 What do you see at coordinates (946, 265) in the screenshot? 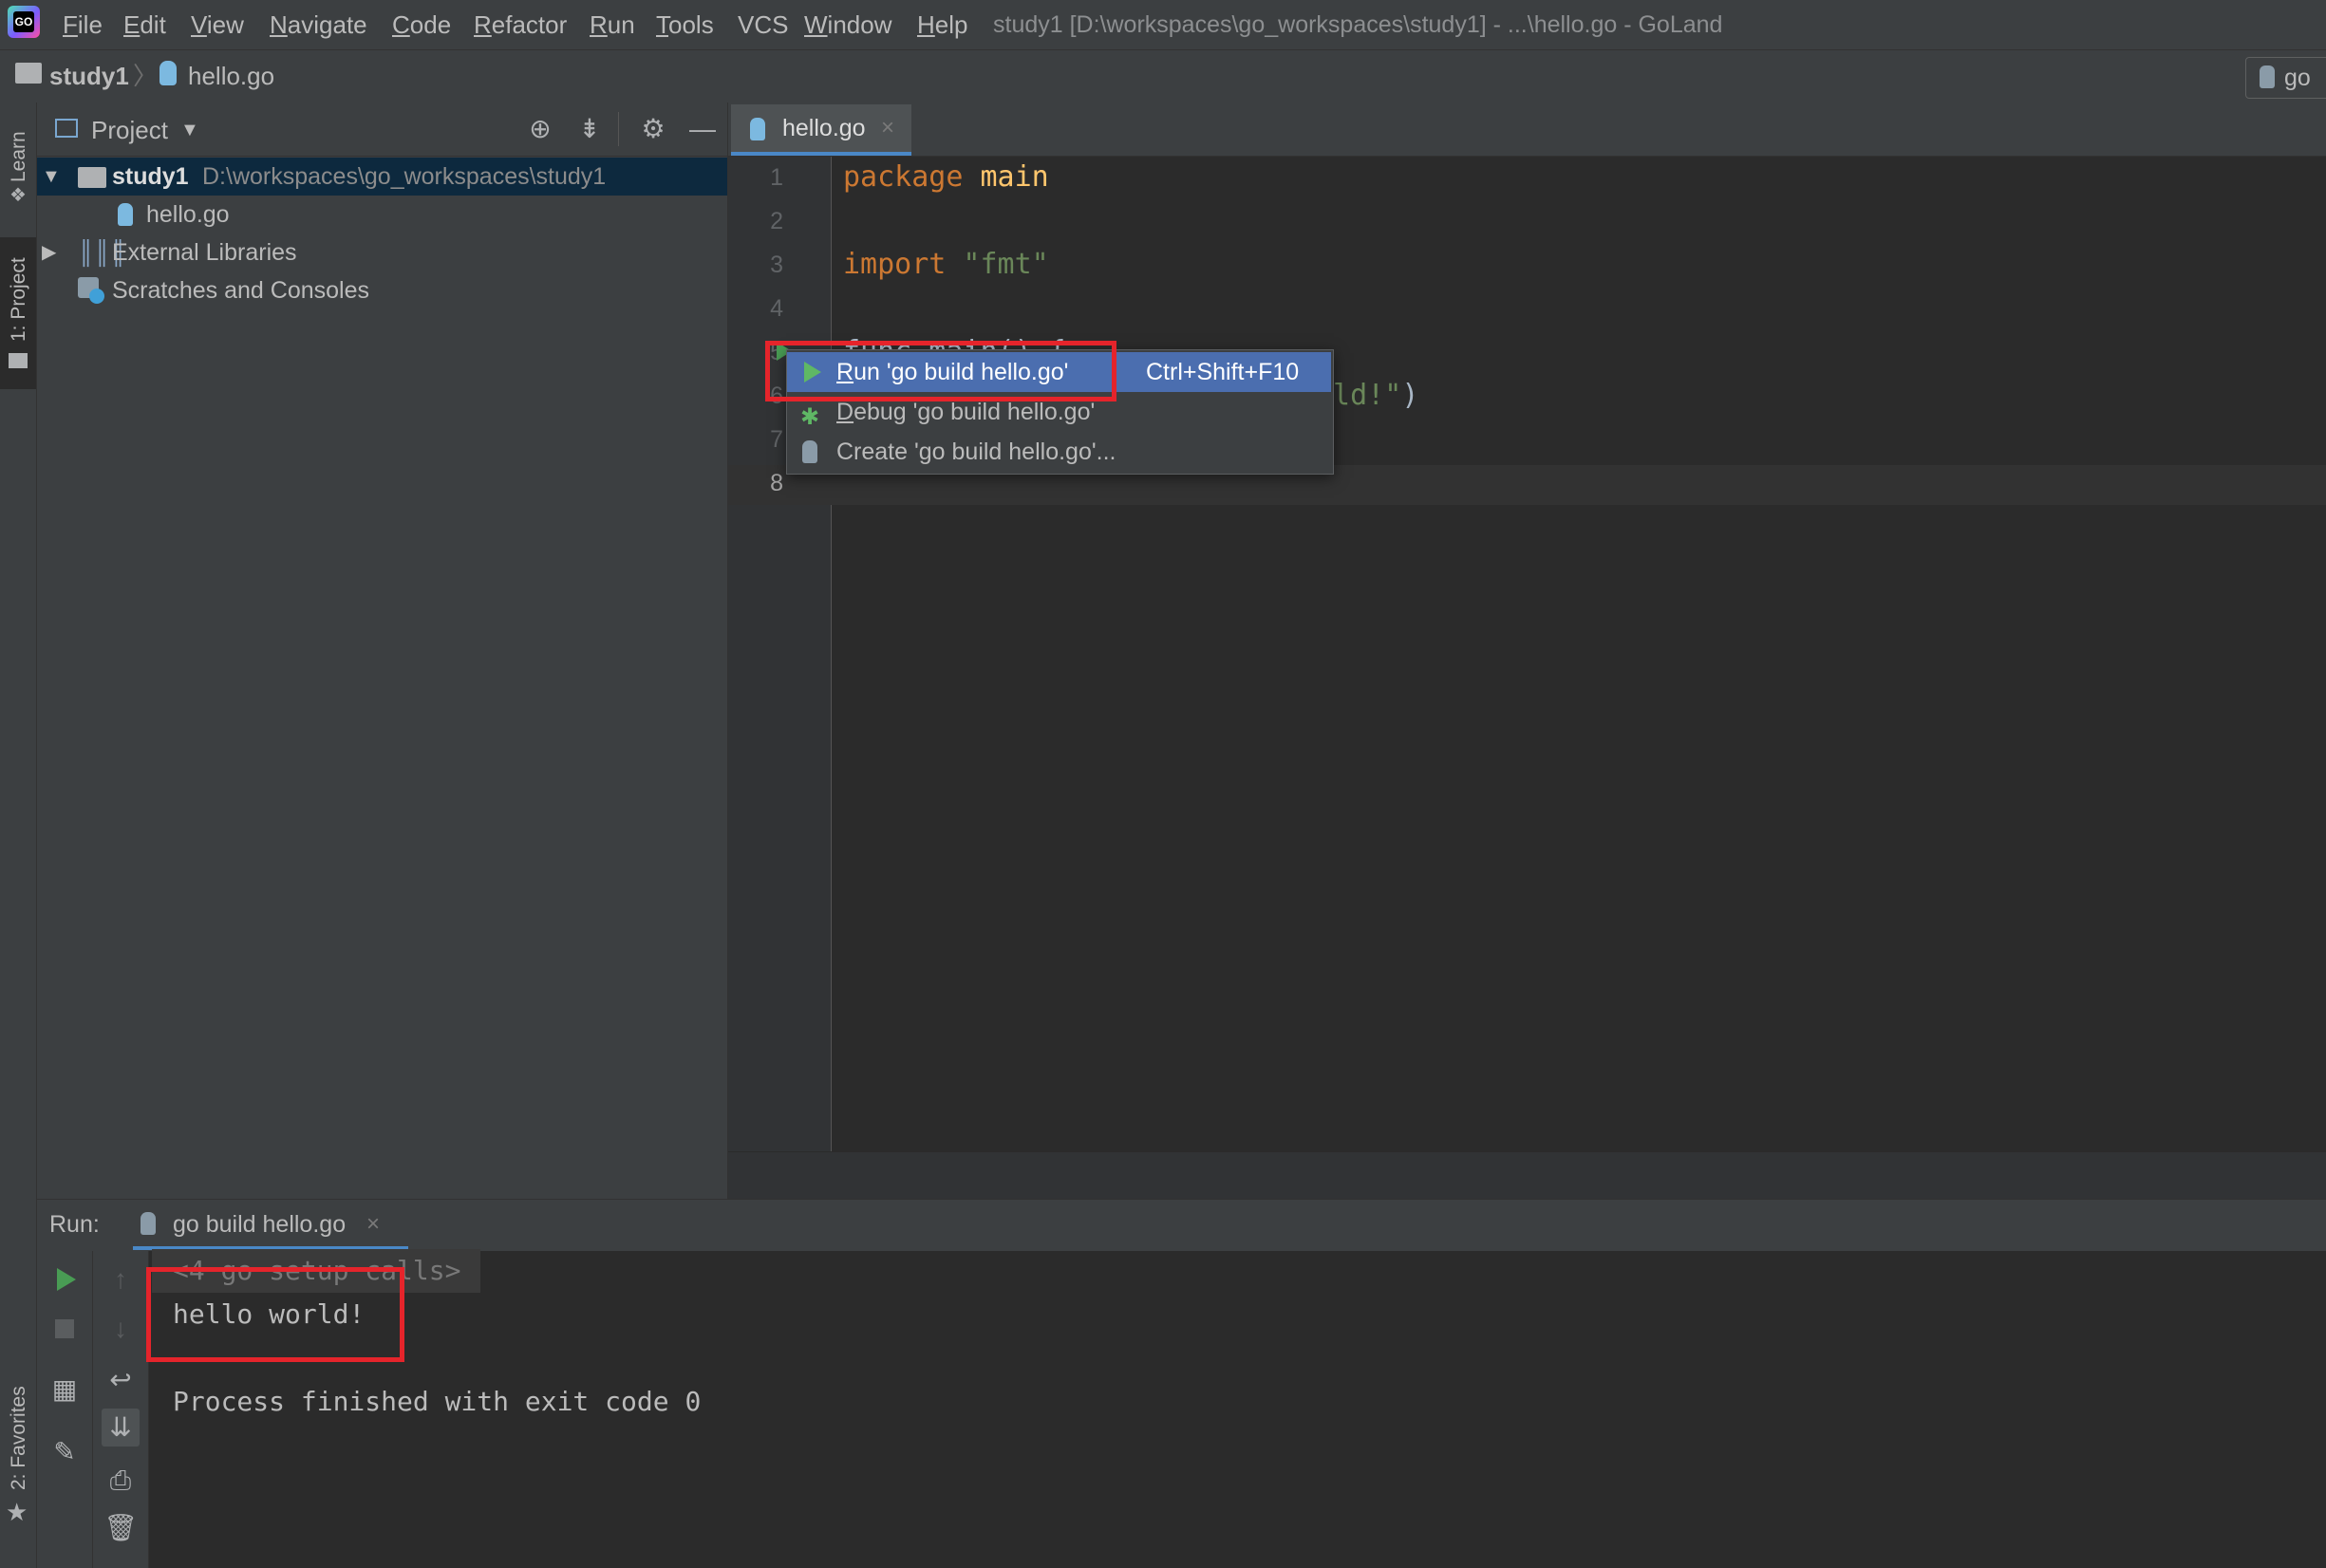
I see `code-line-3: import "fmt"` at bounding box center [946, 265].